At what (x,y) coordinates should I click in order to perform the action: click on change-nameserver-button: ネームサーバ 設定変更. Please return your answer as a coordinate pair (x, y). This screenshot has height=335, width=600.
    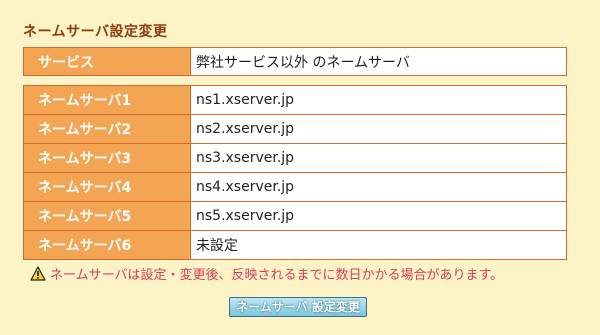
    Looking at the image, I should click on (298, 307).